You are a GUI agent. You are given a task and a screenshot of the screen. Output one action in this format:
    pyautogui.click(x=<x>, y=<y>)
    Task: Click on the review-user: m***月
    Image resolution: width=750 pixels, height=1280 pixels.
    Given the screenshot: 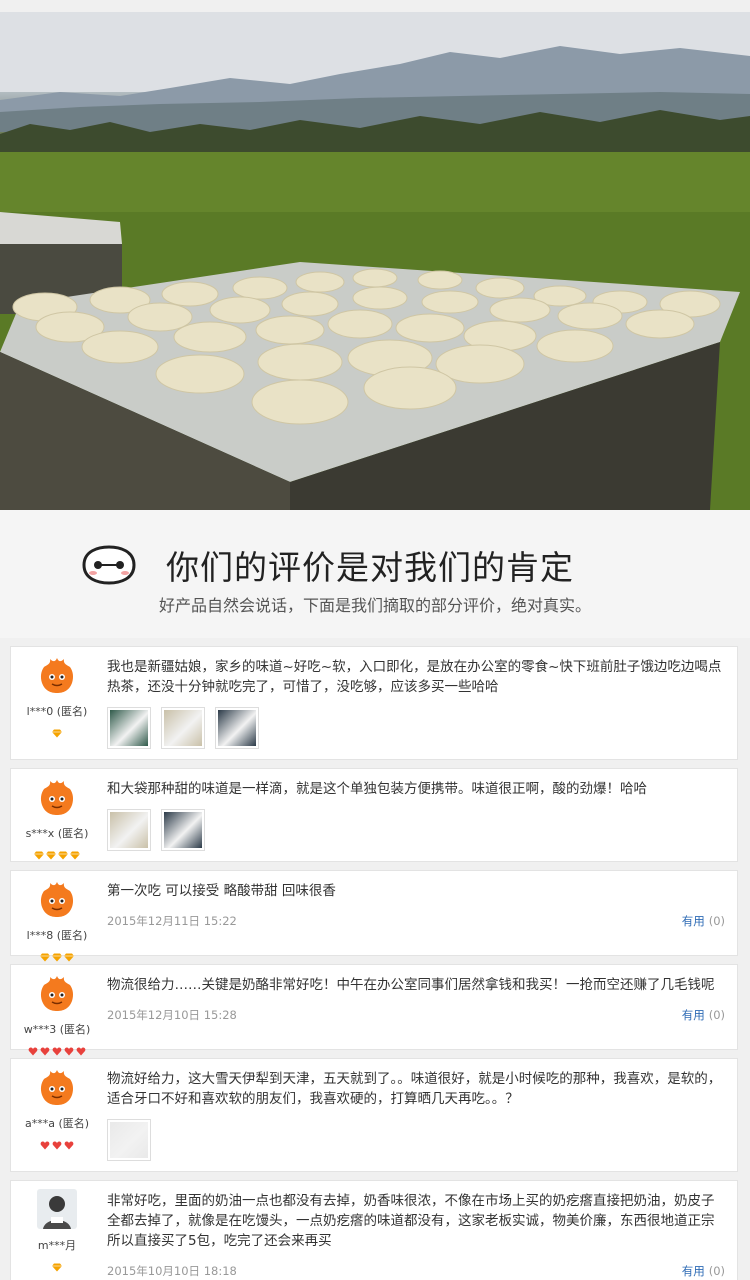 What is the action you would take?
    pyautogui.click(x=57, y=1230)
    